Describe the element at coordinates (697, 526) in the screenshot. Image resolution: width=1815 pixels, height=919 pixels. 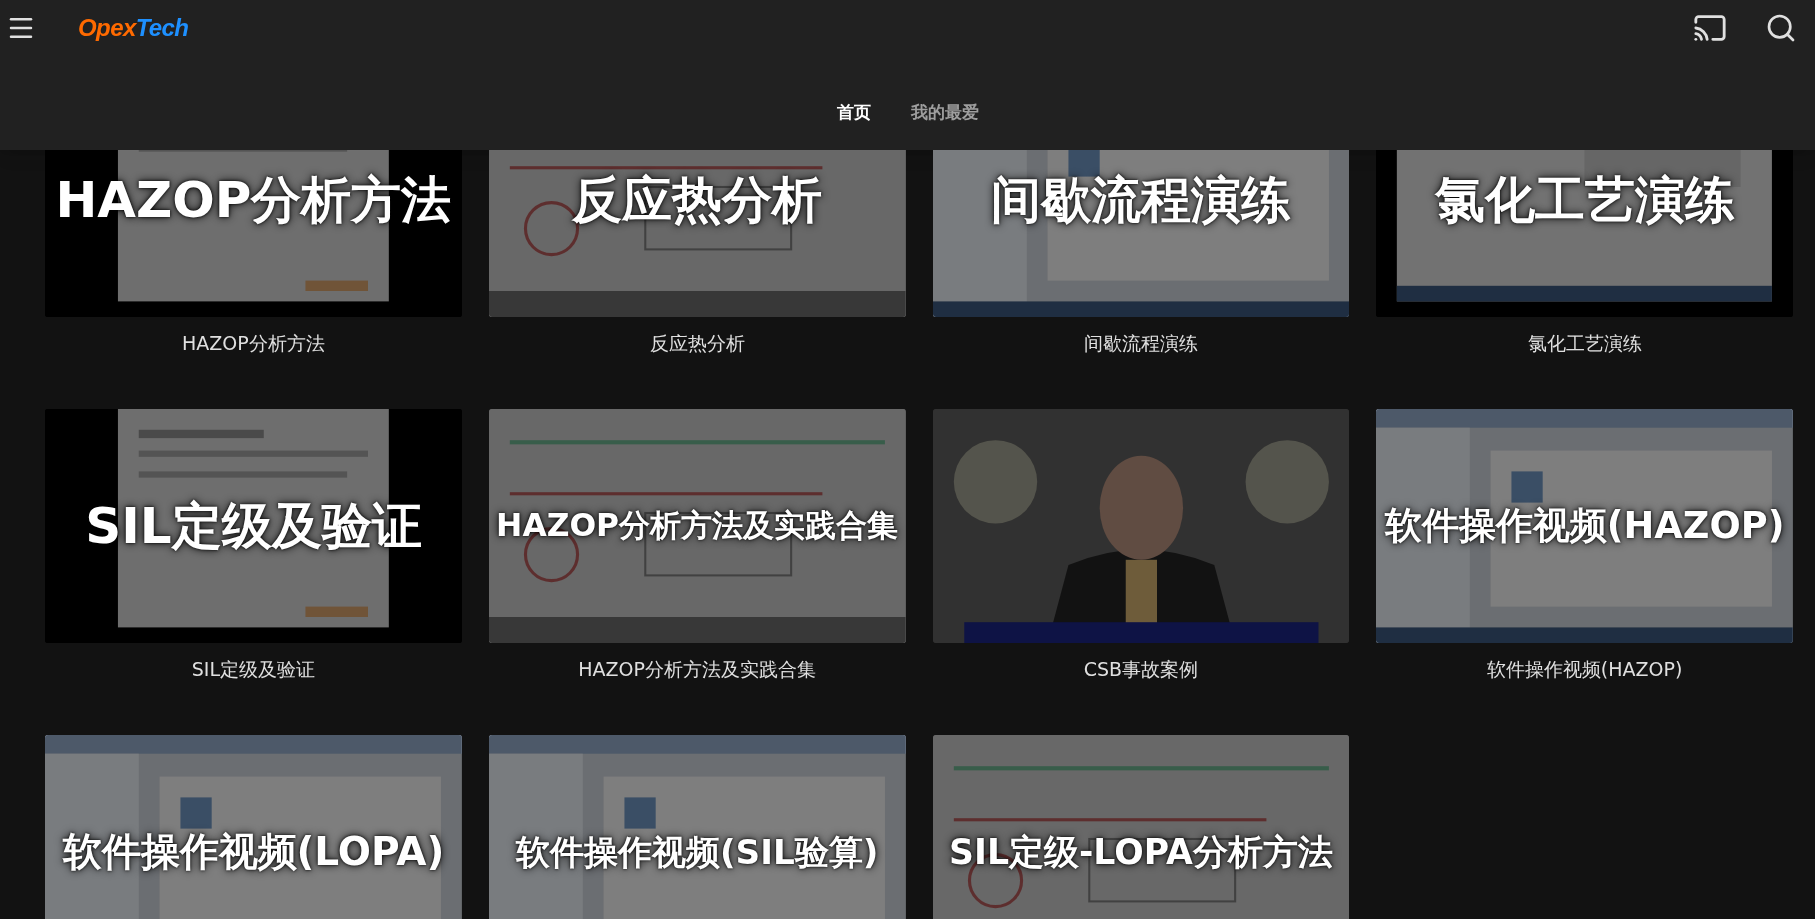
I see `thumbnail-title: HAZOP分析方法及实践合集` at that location.